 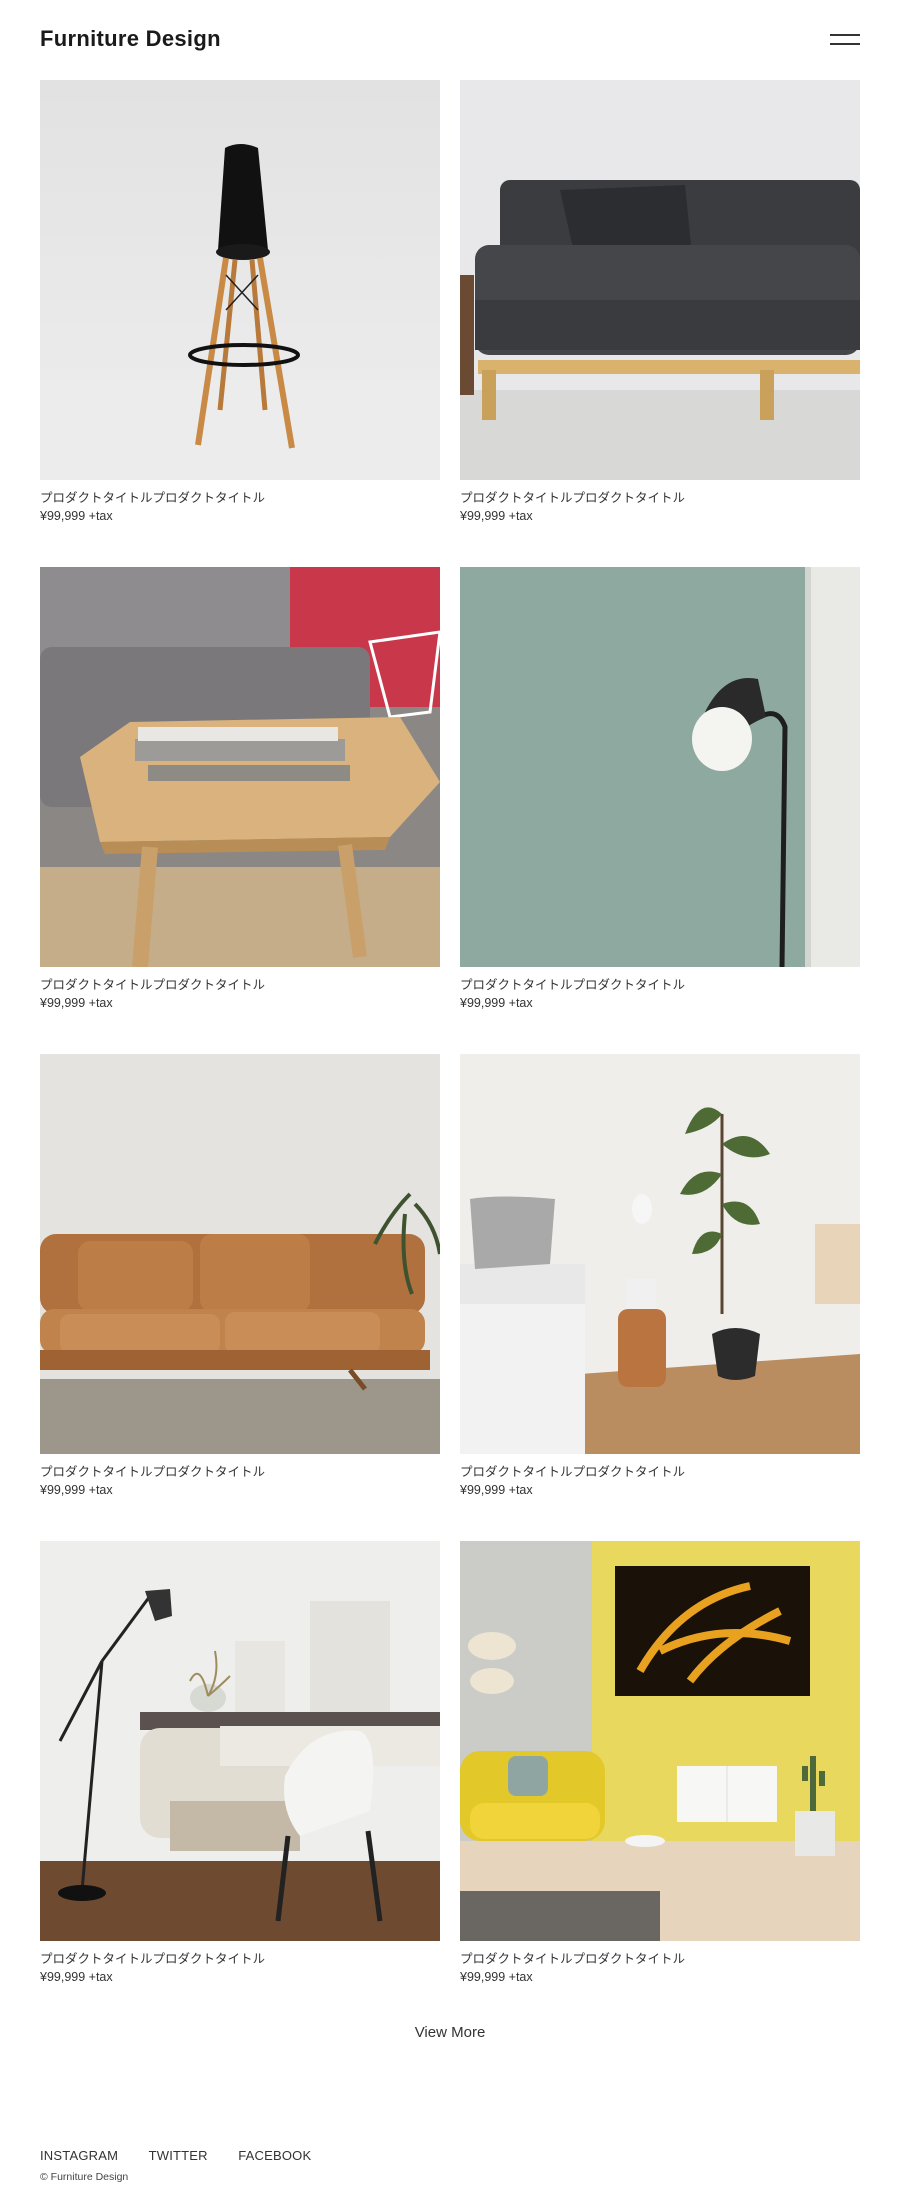 I want to click on view-more-button: View More, so click(x=450, y=2032).